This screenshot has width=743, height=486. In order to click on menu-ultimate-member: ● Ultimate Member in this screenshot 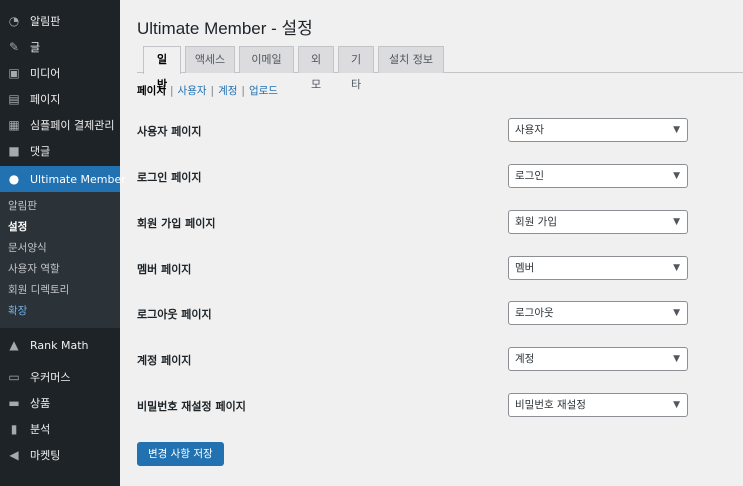, I will do `click(63, 179)`.